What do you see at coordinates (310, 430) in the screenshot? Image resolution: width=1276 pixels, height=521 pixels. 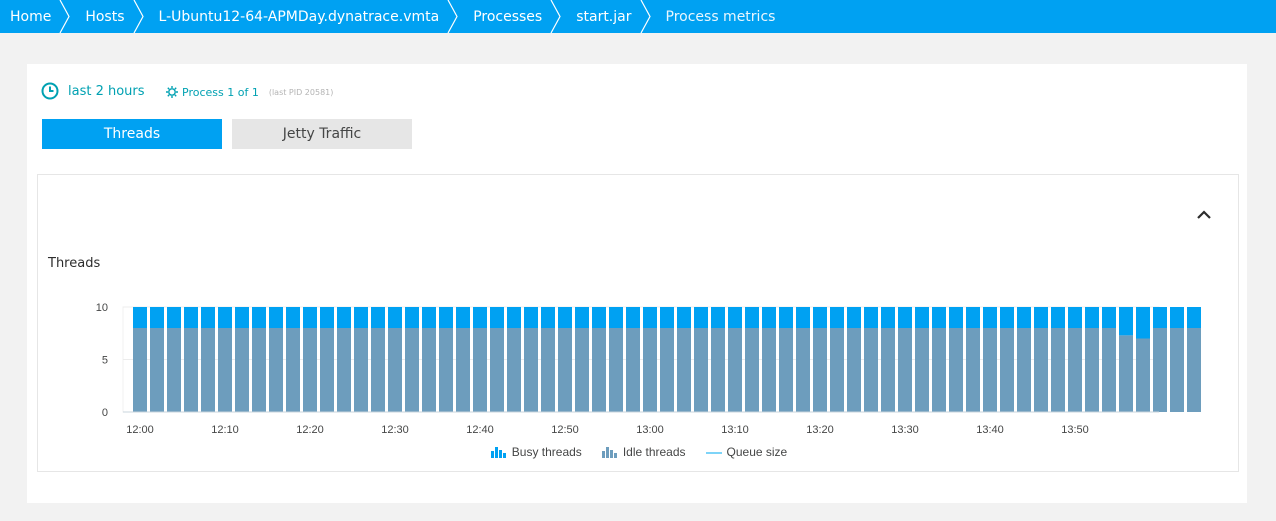 I see `x-tick-label: 12:20` at bounding box center [310, 430].